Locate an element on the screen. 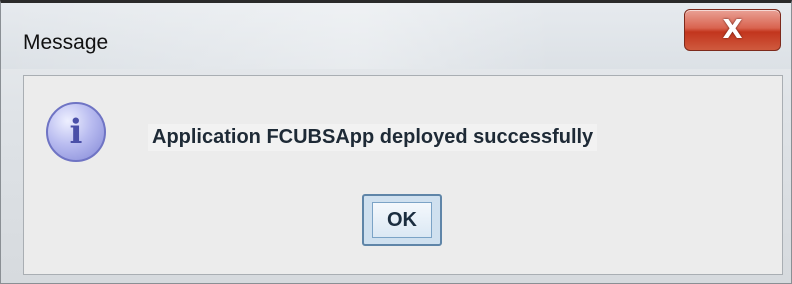 This screenshot has width=792, height=284. close-icon: X is located at coordinates (732, 30).